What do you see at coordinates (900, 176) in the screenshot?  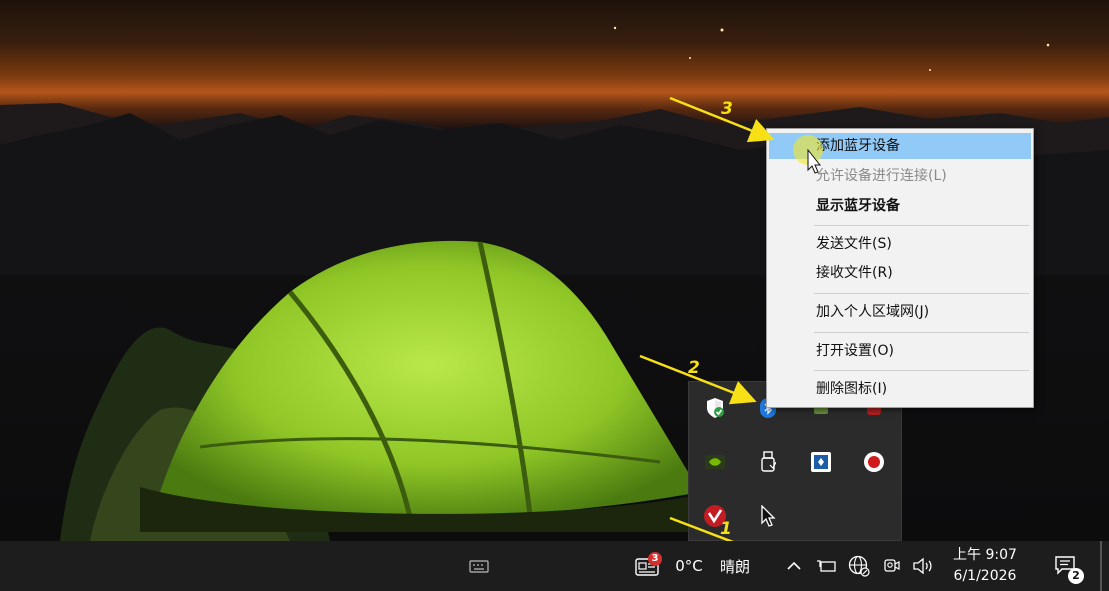 I see `menu-item-allow-connections: 允许设备进行连接(L)` at bounding box center [900, 176].